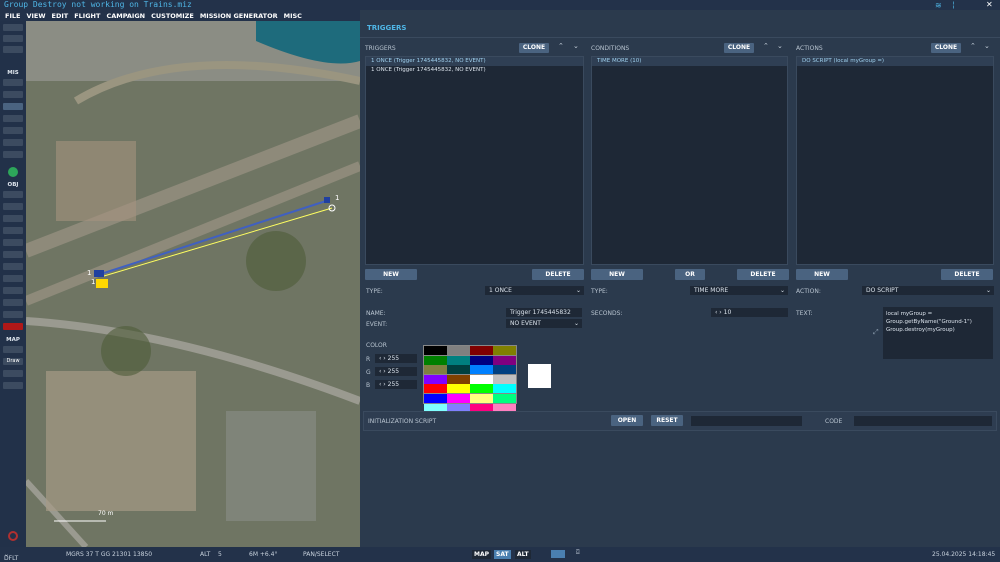  I want to click on sat-view-button: SAT, so click(502, 554).